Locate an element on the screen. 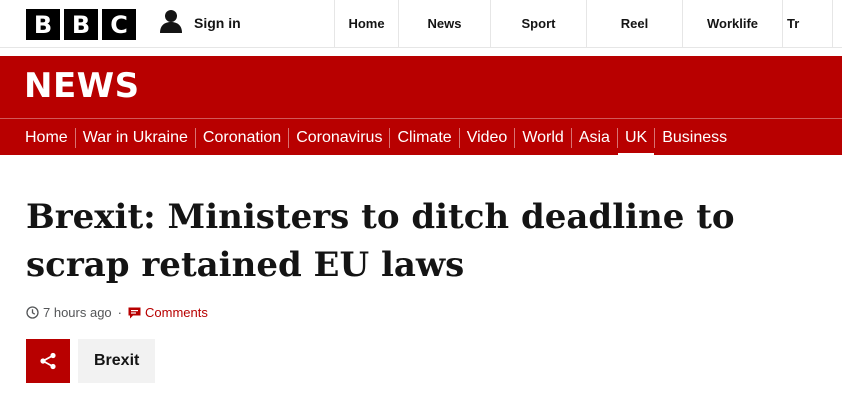 The image size is (842, 408). top-nav-home: Home is located at coordinates (367, 23).